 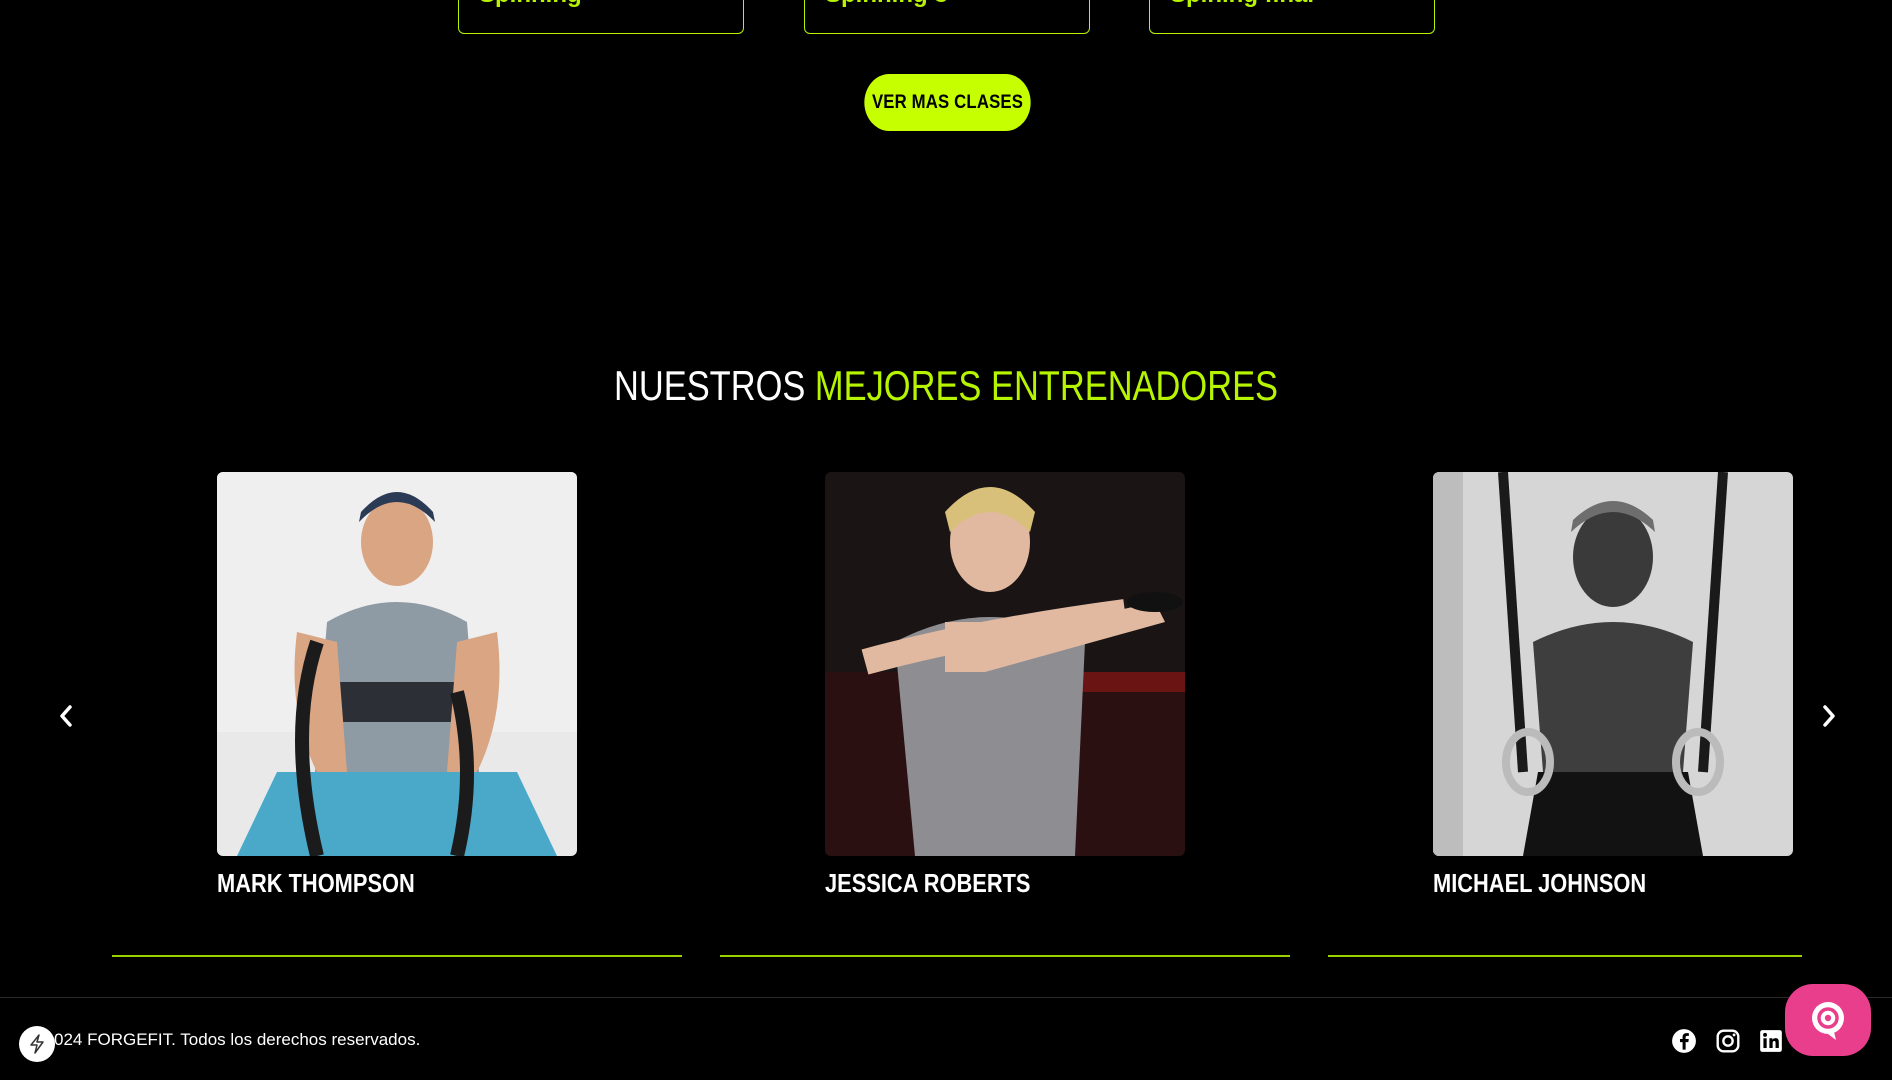 What do you see at coordinates (886, 4) in the screenshot?
I see `class-card-title: Spinning 3` at bounding box center [886, 4].